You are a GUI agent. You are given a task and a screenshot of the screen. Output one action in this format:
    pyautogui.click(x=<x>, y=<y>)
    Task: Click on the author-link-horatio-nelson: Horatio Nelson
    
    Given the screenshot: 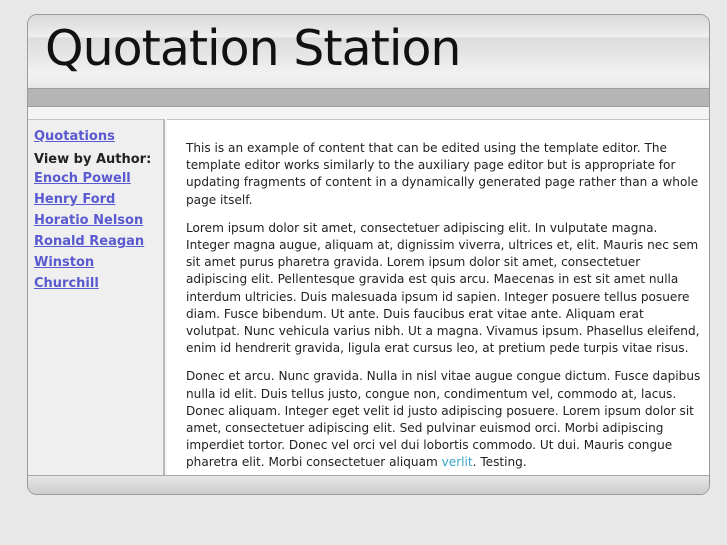 What is the action you would take?
    pyautogui.click(x=98, y=220)
    